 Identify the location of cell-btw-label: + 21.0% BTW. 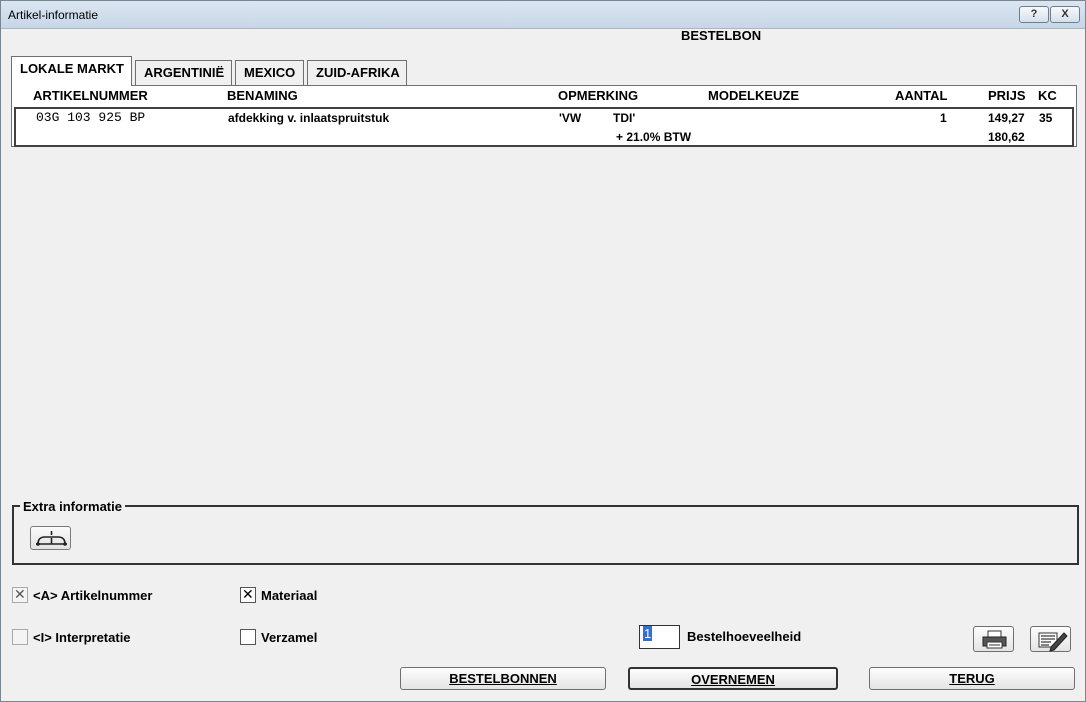
(654, 137).